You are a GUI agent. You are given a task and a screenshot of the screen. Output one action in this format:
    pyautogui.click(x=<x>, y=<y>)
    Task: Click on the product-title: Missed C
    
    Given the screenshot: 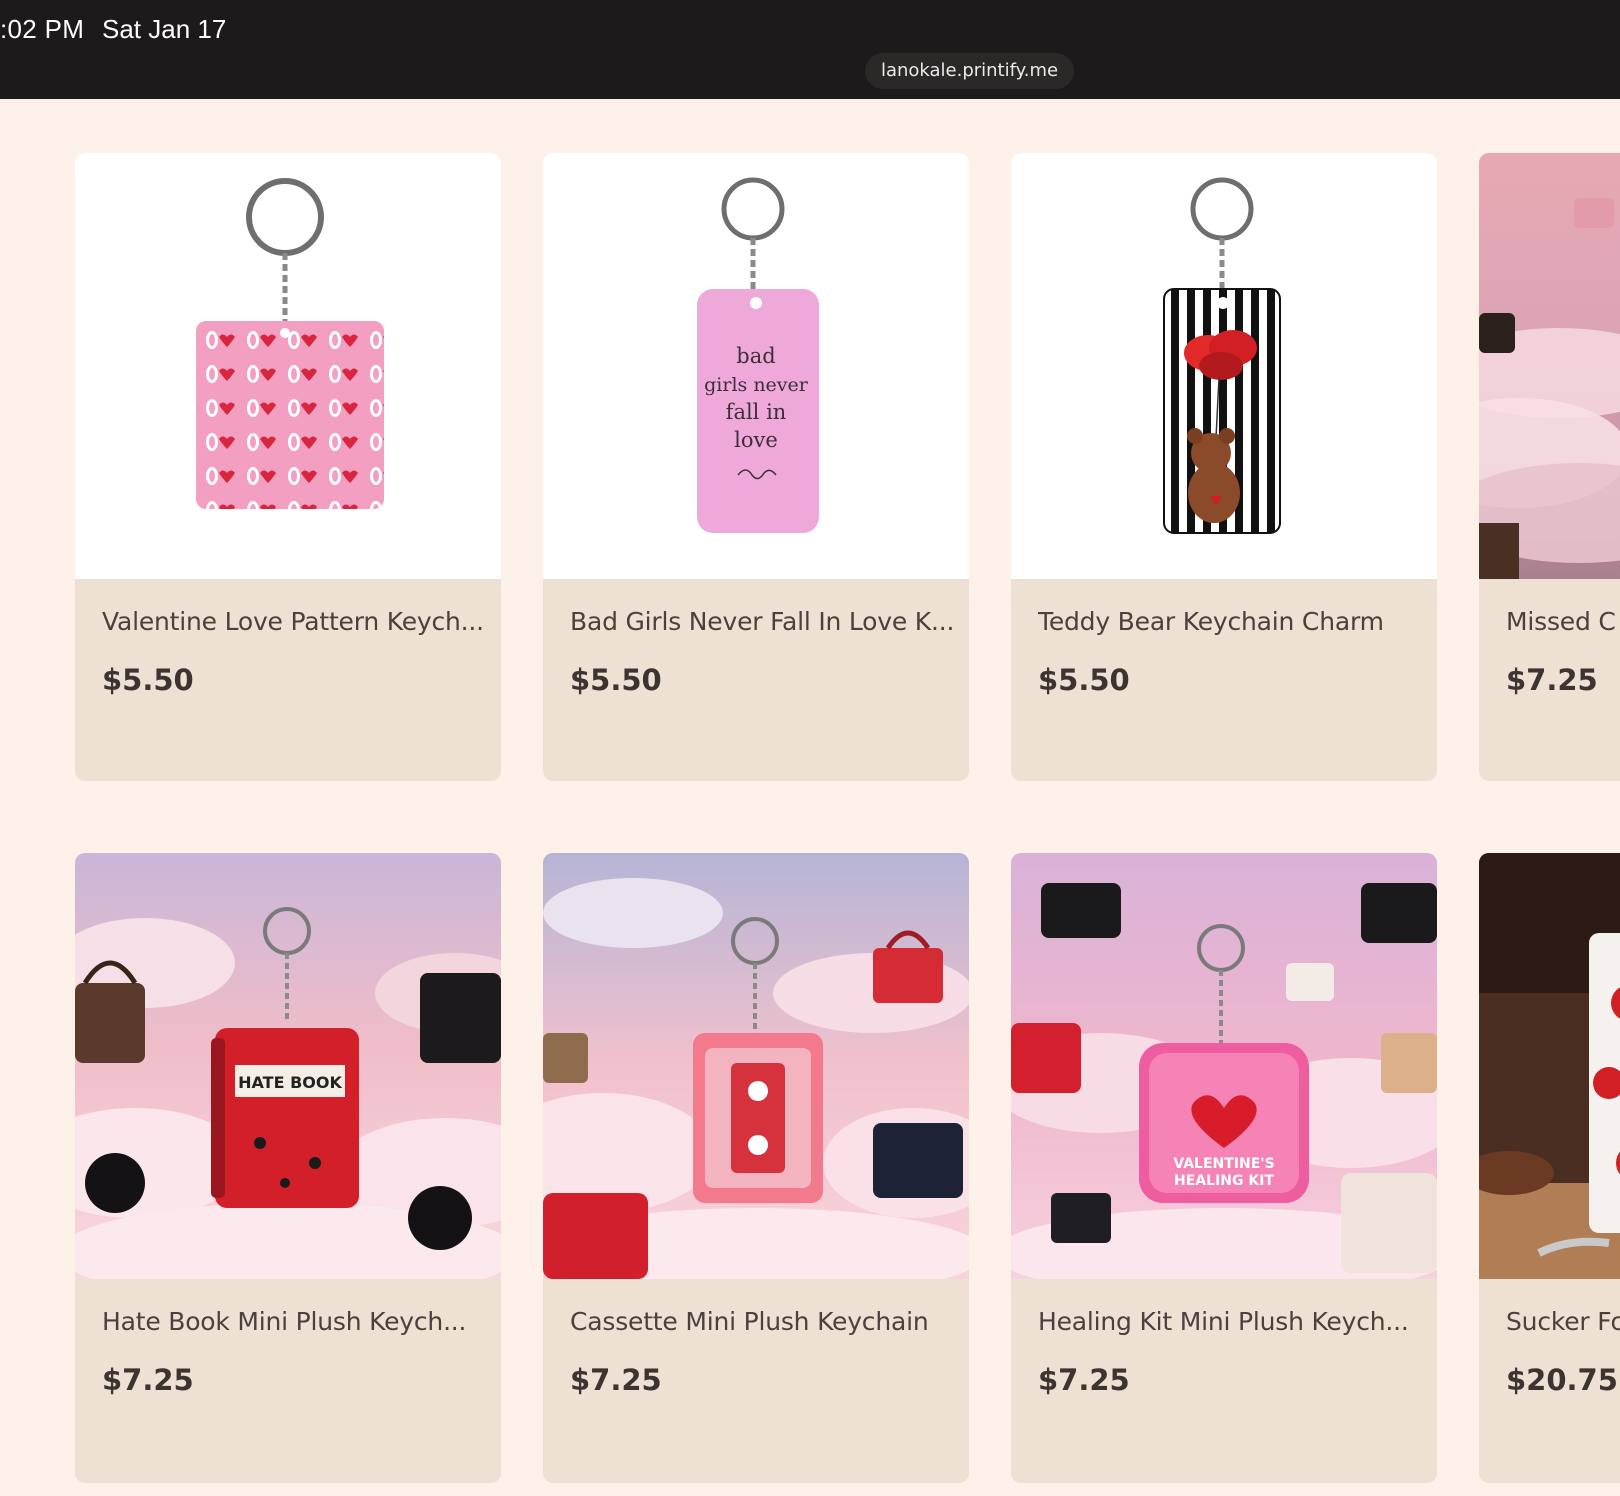 What is the action you would take?
    pyautogui.click(x=1563, y=621)
    